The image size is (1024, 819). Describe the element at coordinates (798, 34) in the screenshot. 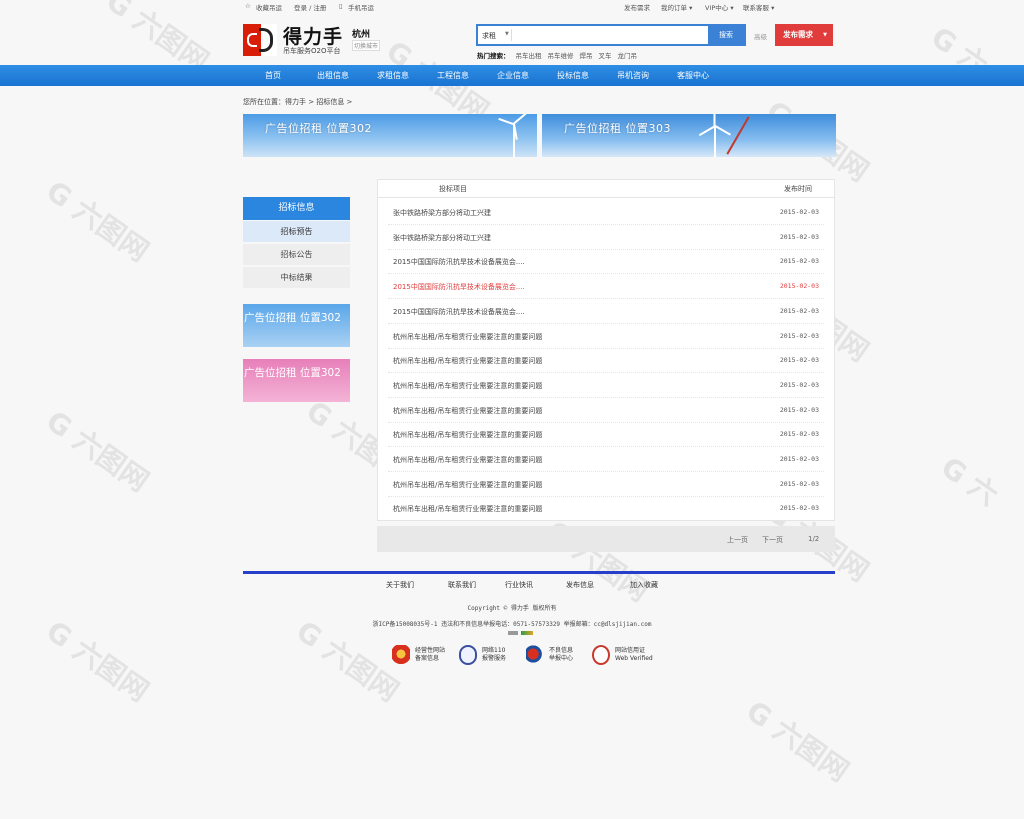

I see `publish-button-label: 发布需求` at that location.